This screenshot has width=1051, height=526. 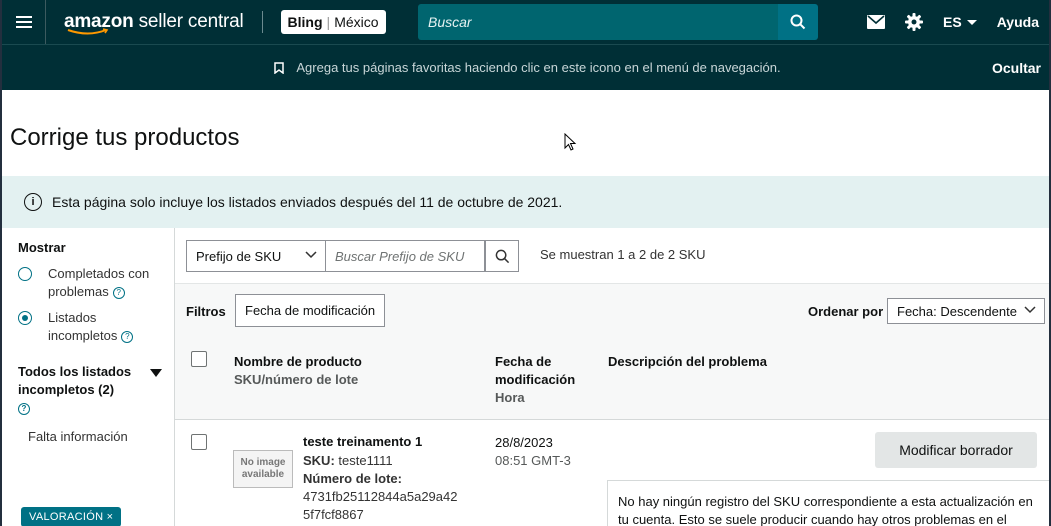 What do you see at coordinates (362, 441) in the screenshot?
I see `product-name: teste treinamento 1` at bounding box center [362, 441].